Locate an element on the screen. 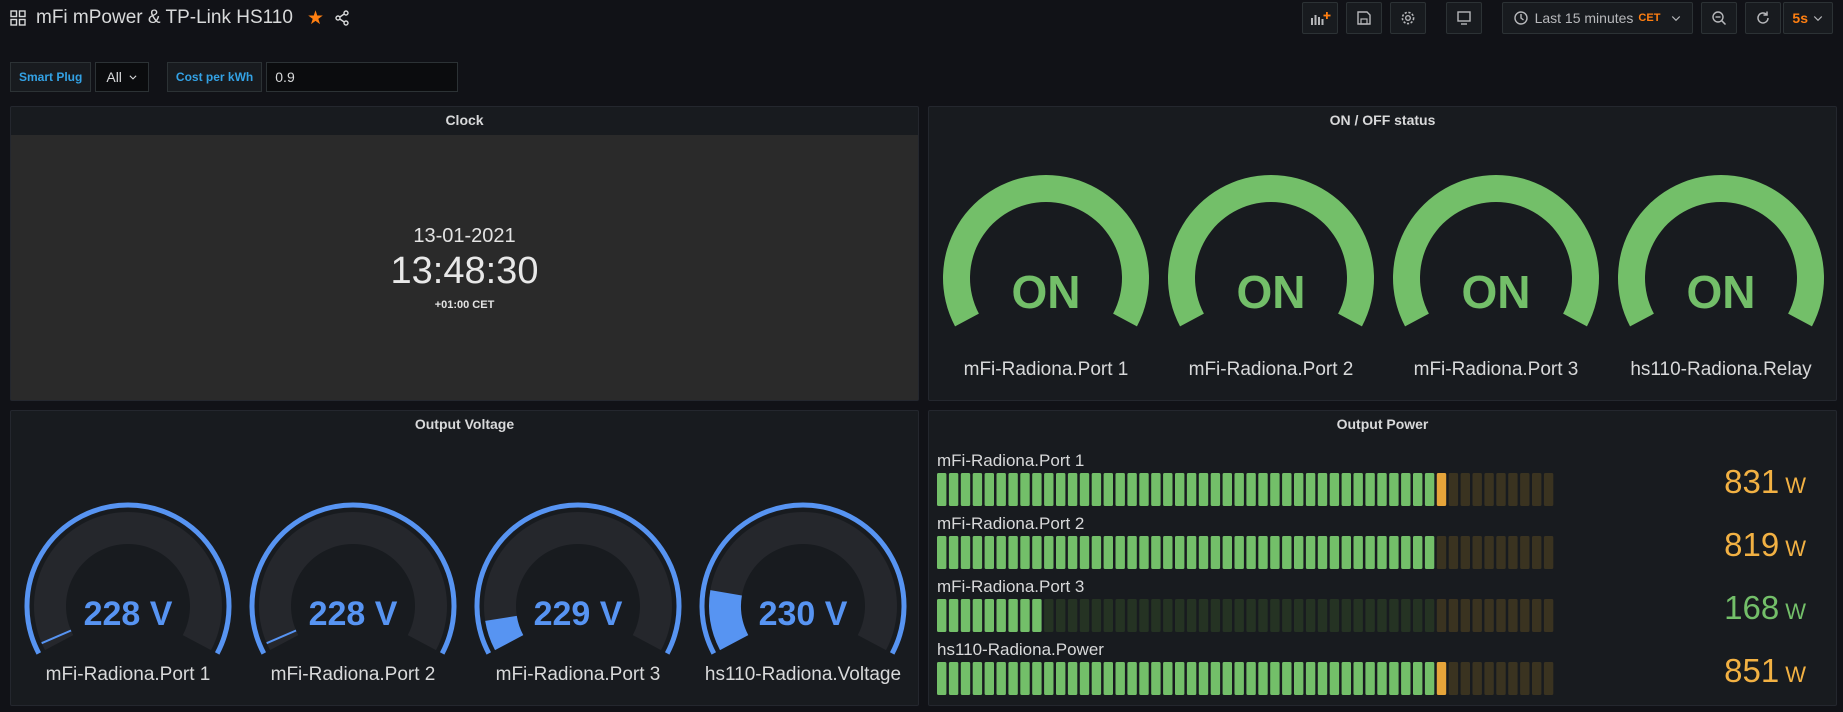  dashboard-title: mFi mPower & TP-Link HS110 is located at coordinates (164, 18).